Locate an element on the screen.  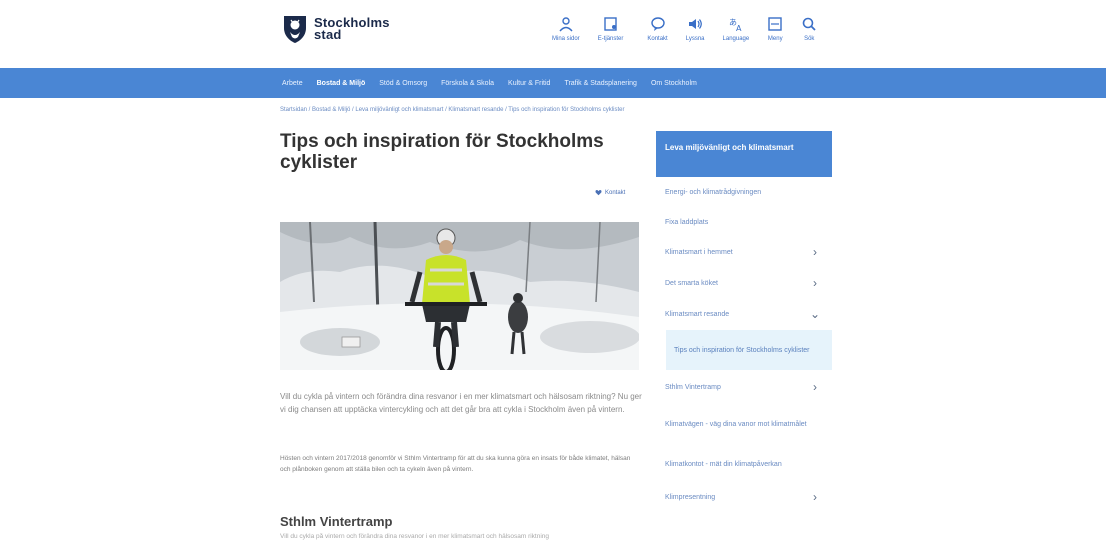
language-button: あA Language is located at coordinates (736, 29).